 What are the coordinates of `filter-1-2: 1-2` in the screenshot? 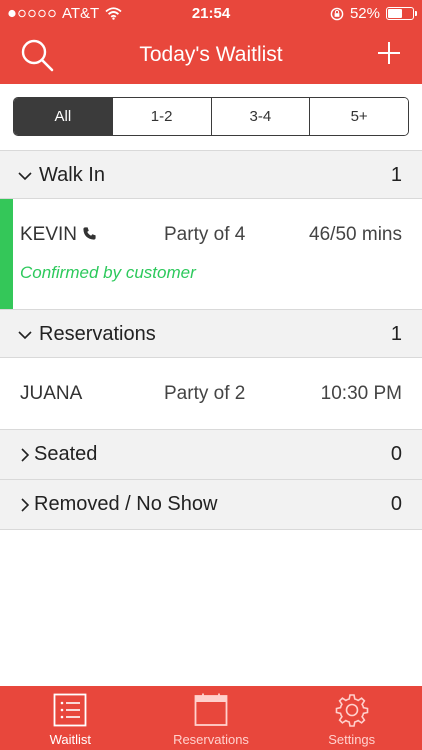 It's located at (161, 116).